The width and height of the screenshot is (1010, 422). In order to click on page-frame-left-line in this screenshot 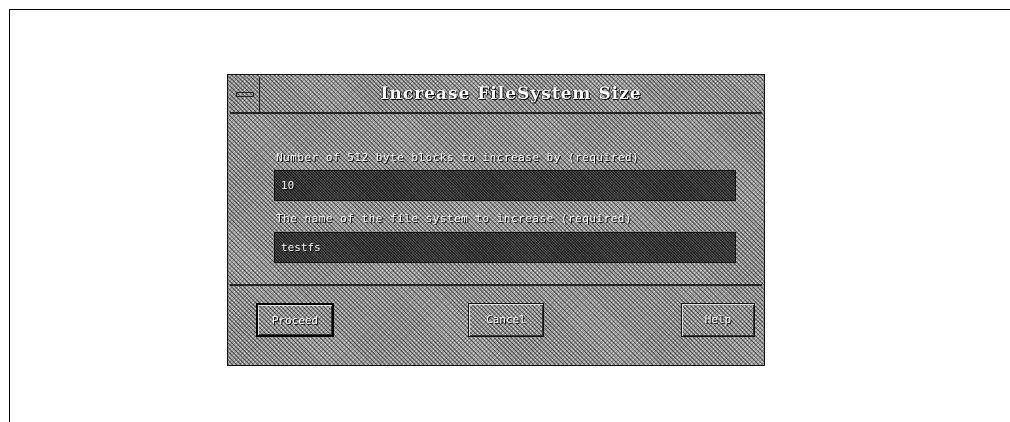, I will do `click(9, 215)`.